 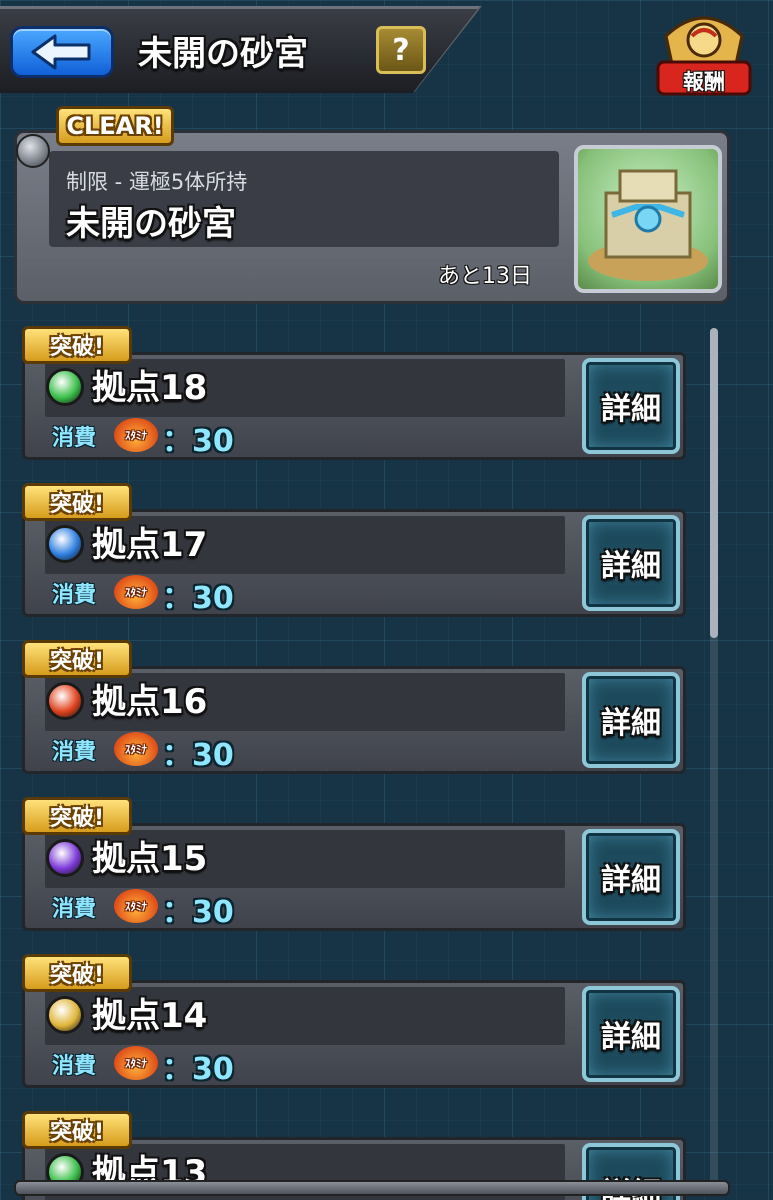 What do you see at coordinates (704, 82) in the screenshot?
I see `reward-label: 報酬` at bounding box center [704, 82].